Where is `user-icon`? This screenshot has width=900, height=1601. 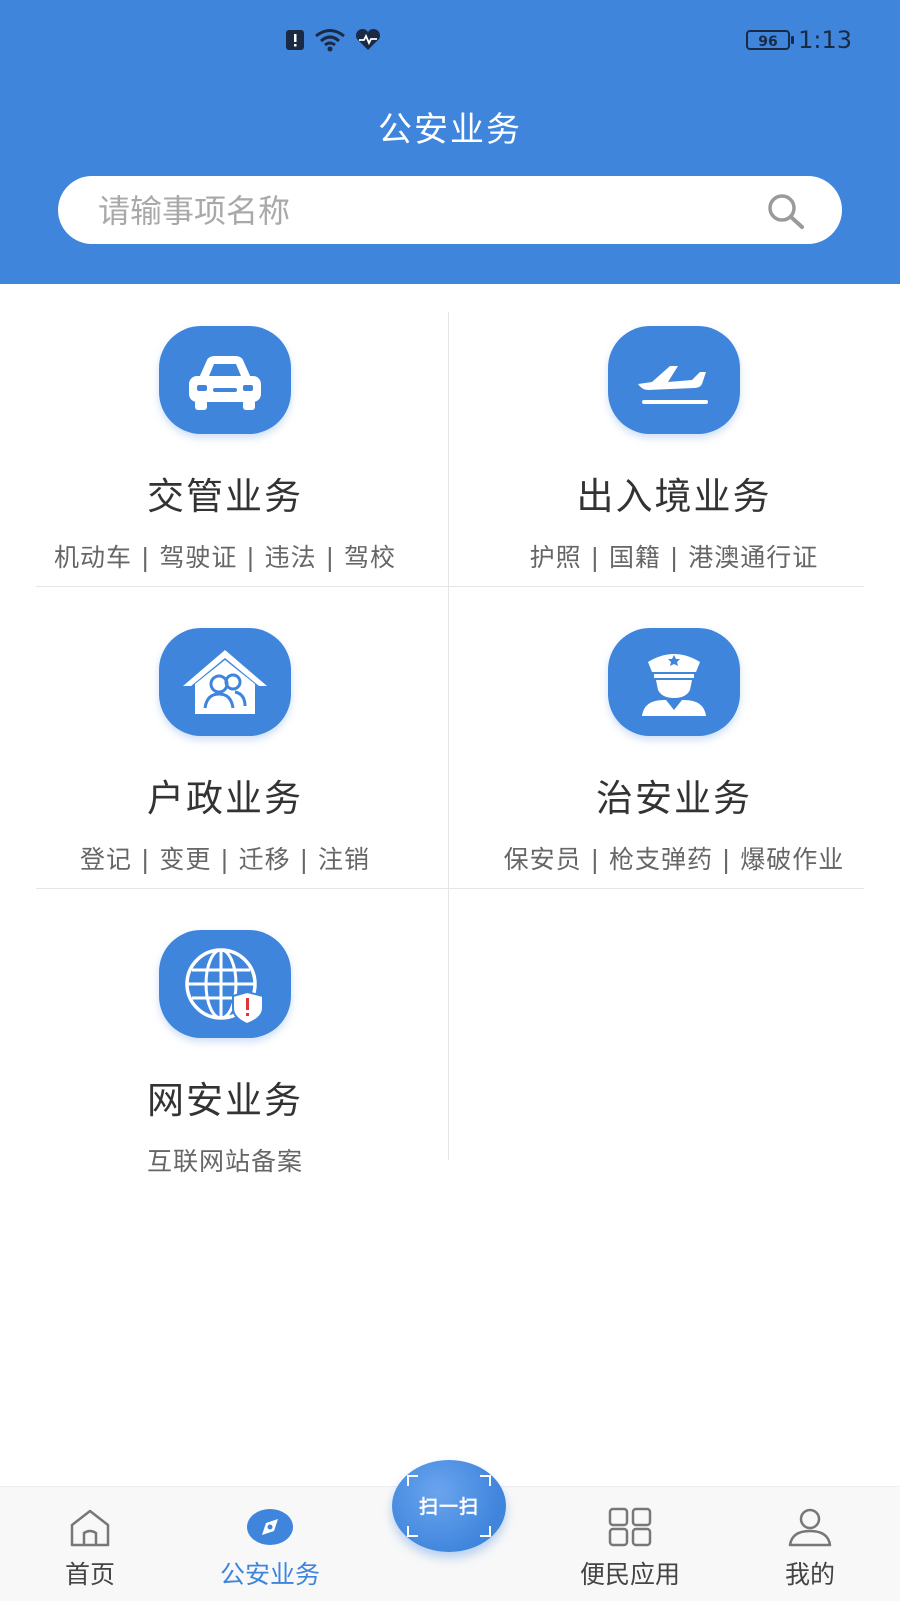 user-icon is located at coordinates (810, 1527).